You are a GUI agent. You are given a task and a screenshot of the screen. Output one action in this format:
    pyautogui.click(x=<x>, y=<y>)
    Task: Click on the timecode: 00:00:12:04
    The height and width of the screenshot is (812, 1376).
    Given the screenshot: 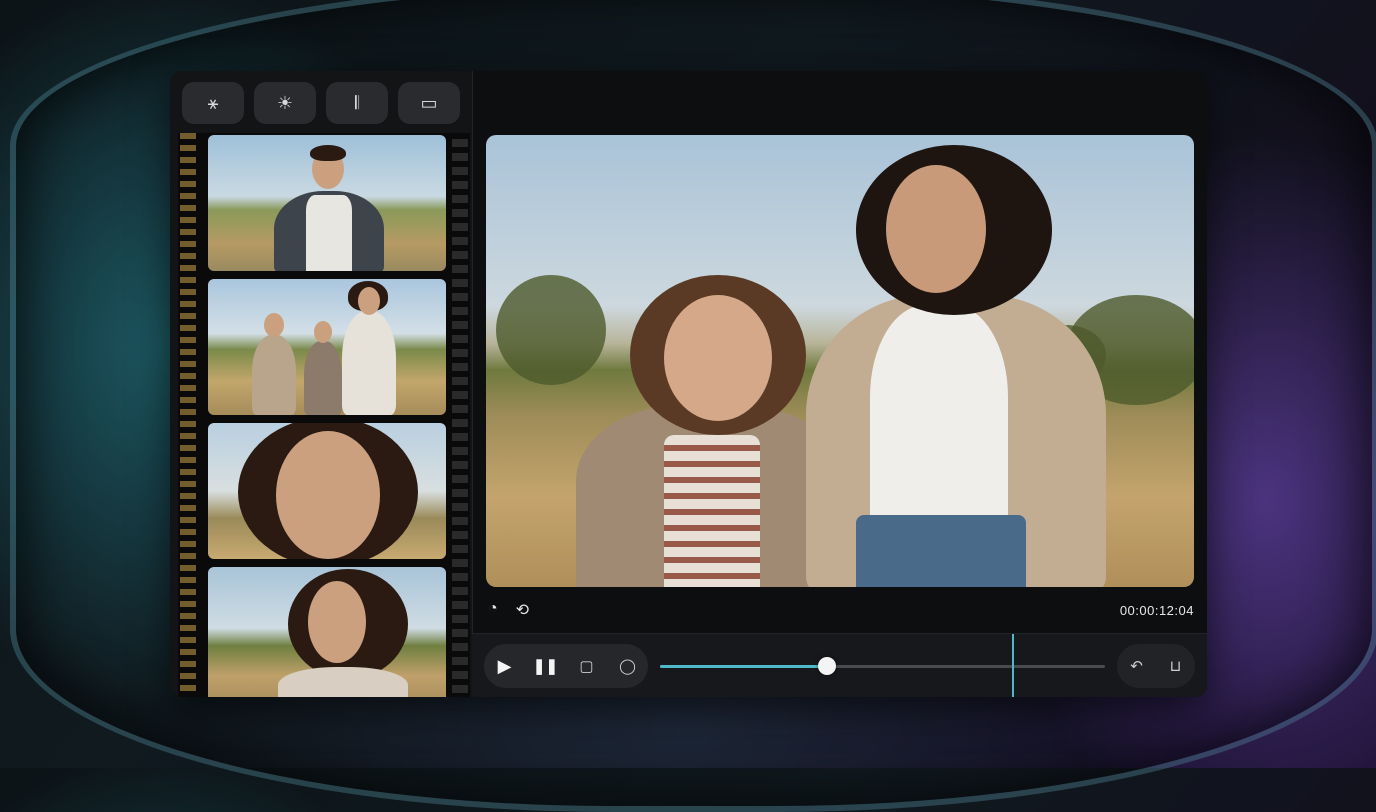 What is the action you would take?
    pyautogui.click(x=1156, y=610)
    